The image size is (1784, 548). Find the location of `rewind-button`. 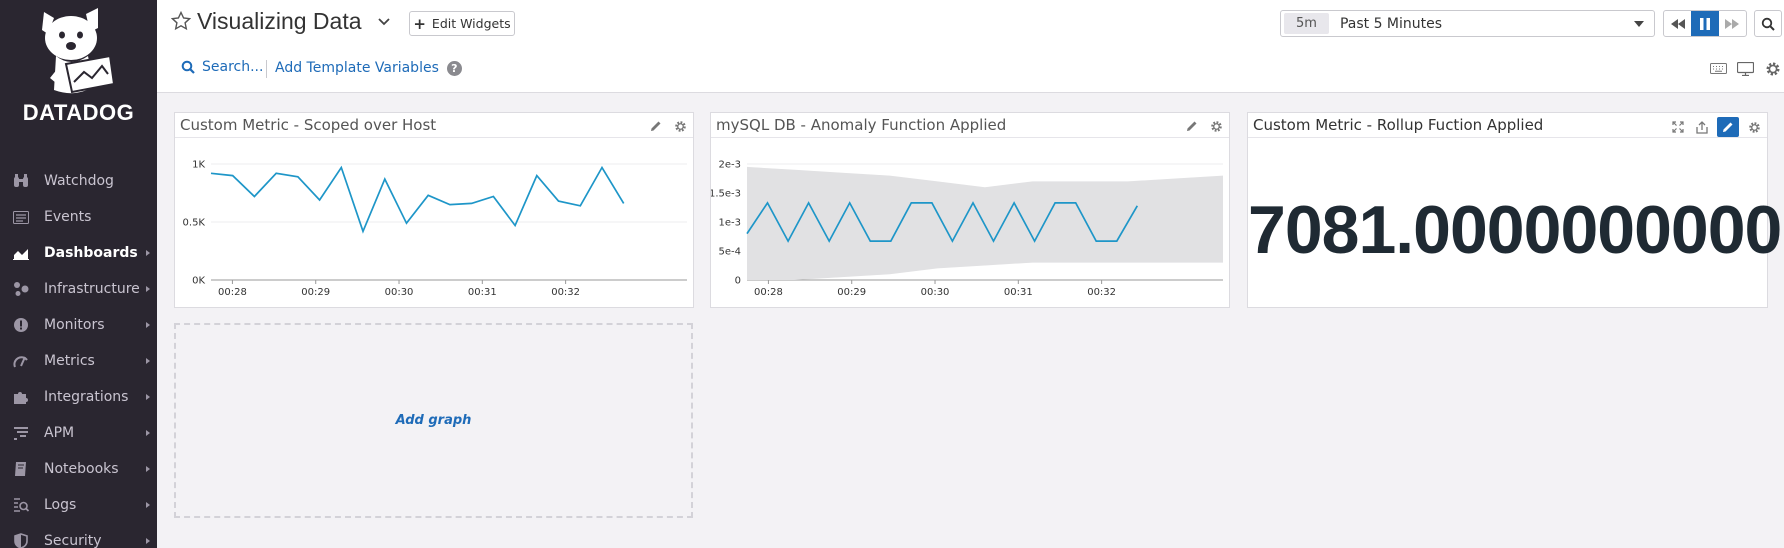

rewind-button is located at coordinates (1677, 23).